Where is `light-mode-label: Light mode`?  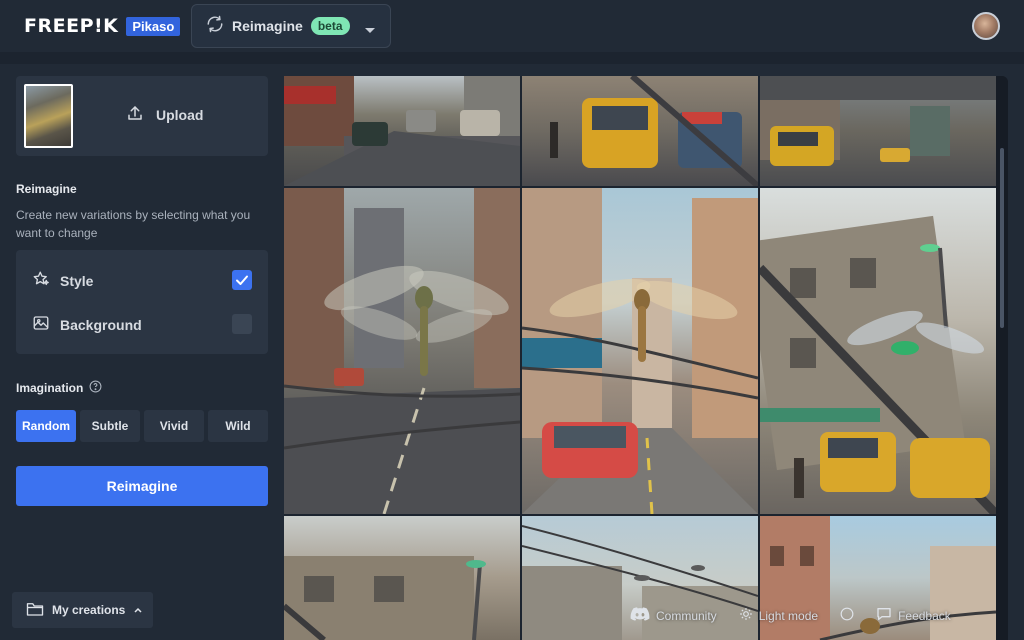
light-mode-label: Light mode is located at coordinates (788, 615).